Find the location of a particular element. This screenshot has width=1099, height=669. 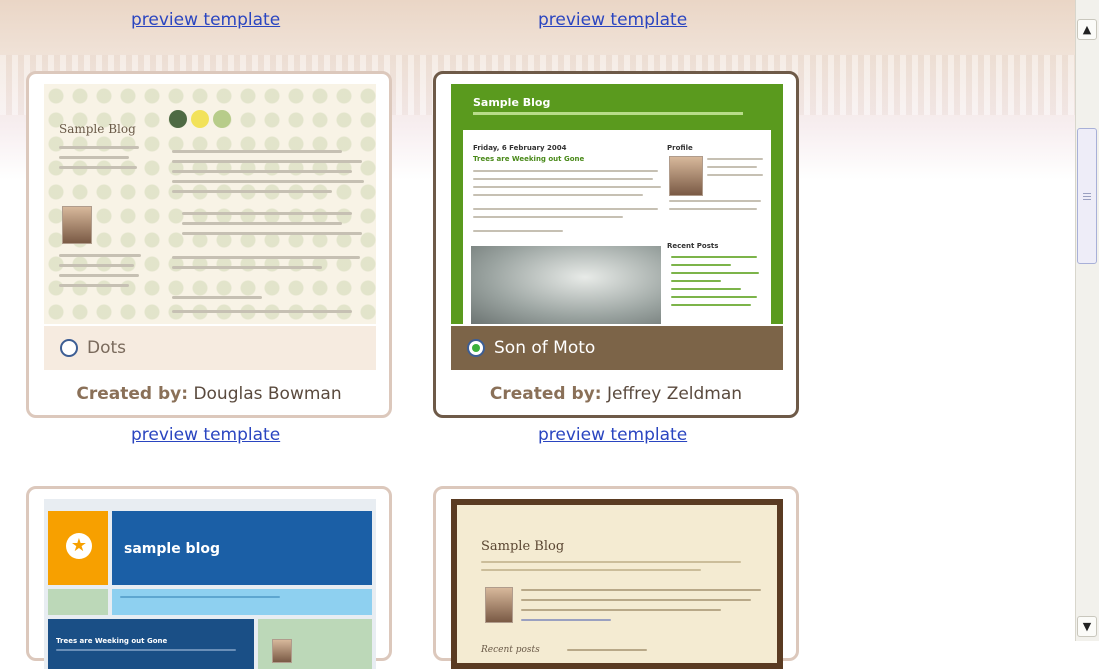

template-thumbnail: Sample Blog is located at coordinates (210, 204).